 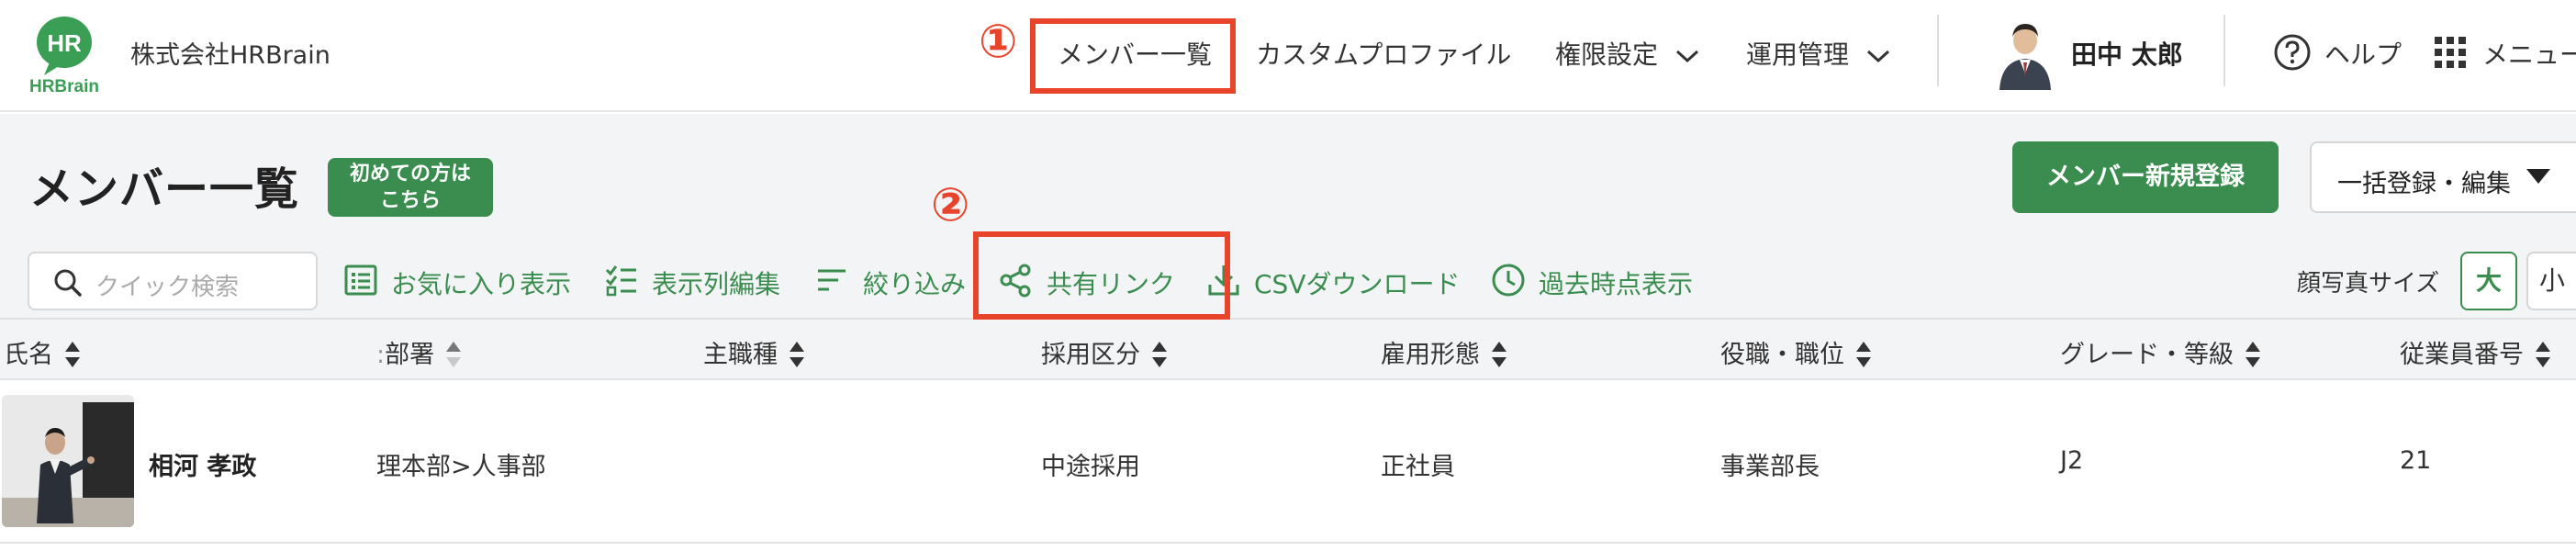 What do you see at coordinates (1782, 355) in the screenshot?
I see `column-position-label: 役職・職位` at bounding box center [1782, 355].